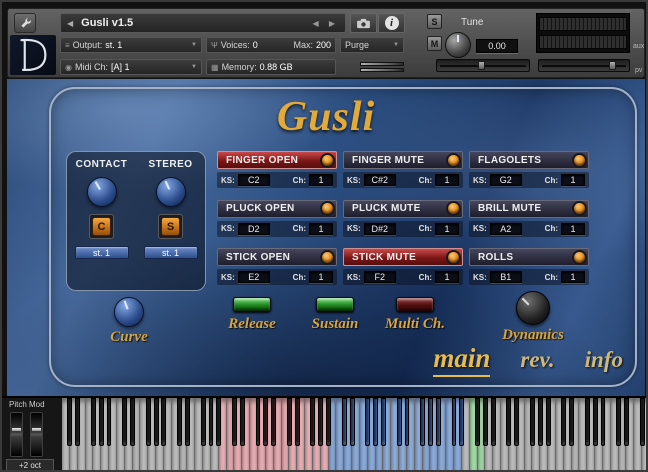 The width and height of the screenshot is (648, 472). What do you see at coordinates (533, 308) in the screenshot?
I see `dynamics-knob` at bounding box center [533, 308].